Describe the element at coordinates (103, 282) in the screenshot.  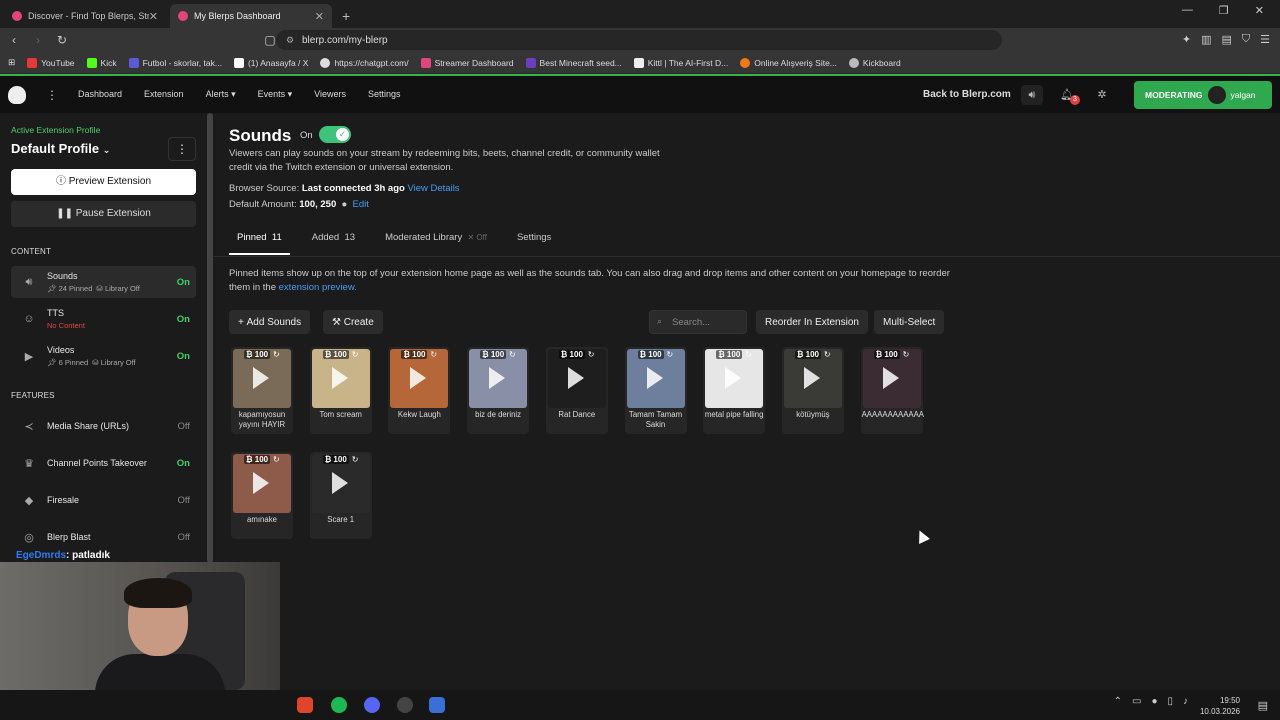
I see `sidebar-item-sounds: 🔊︎ Sounds 📌︎ 24 Pinned ⛁ Library Off On` at that location.